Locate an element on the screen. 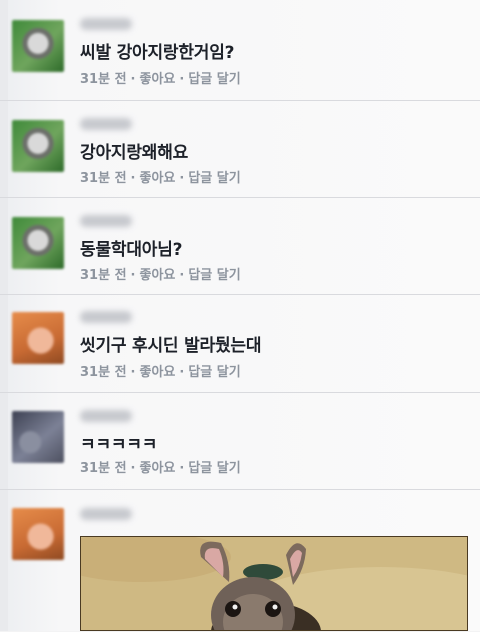 The image size is (480, 632). comment-text: 강아지랑왜해요 is located at coordinates (134, 153).